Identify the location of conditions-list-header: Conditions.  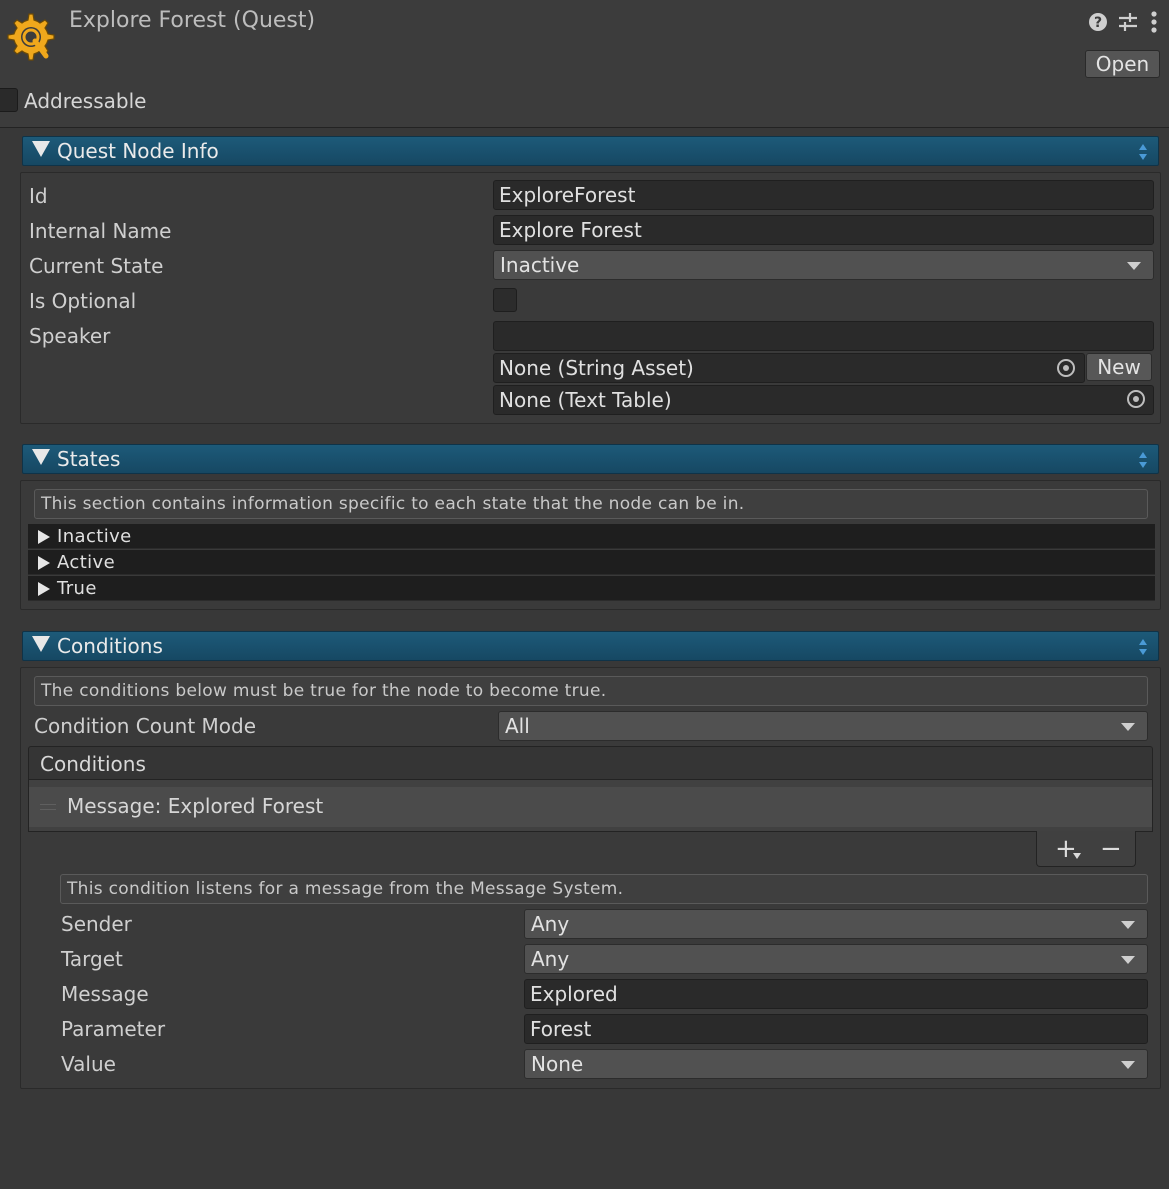
(590, 763).